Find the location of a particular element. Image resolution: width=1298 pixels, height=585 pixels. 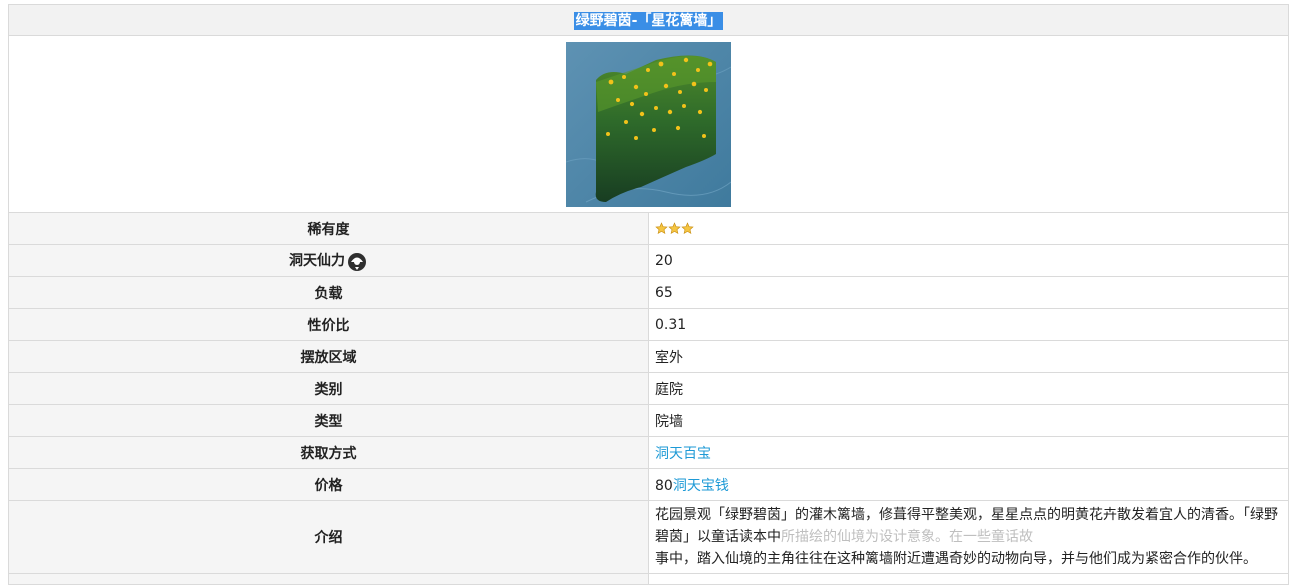

rarity-value is located at coordinates (968, 228).